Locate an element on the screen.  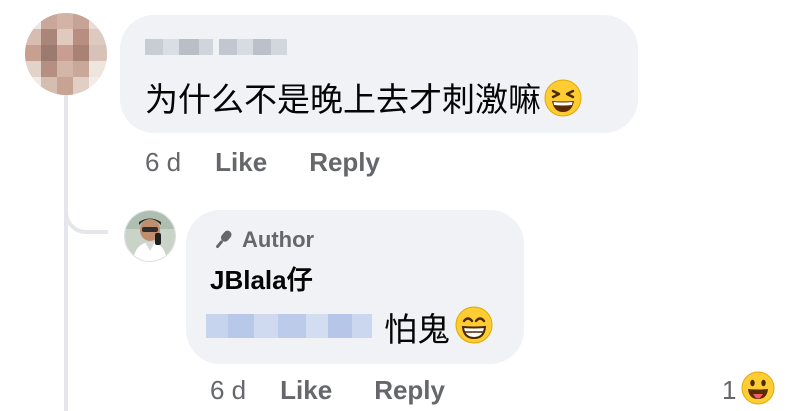
author-badge-label: Author is located at coordinates (278, 239).